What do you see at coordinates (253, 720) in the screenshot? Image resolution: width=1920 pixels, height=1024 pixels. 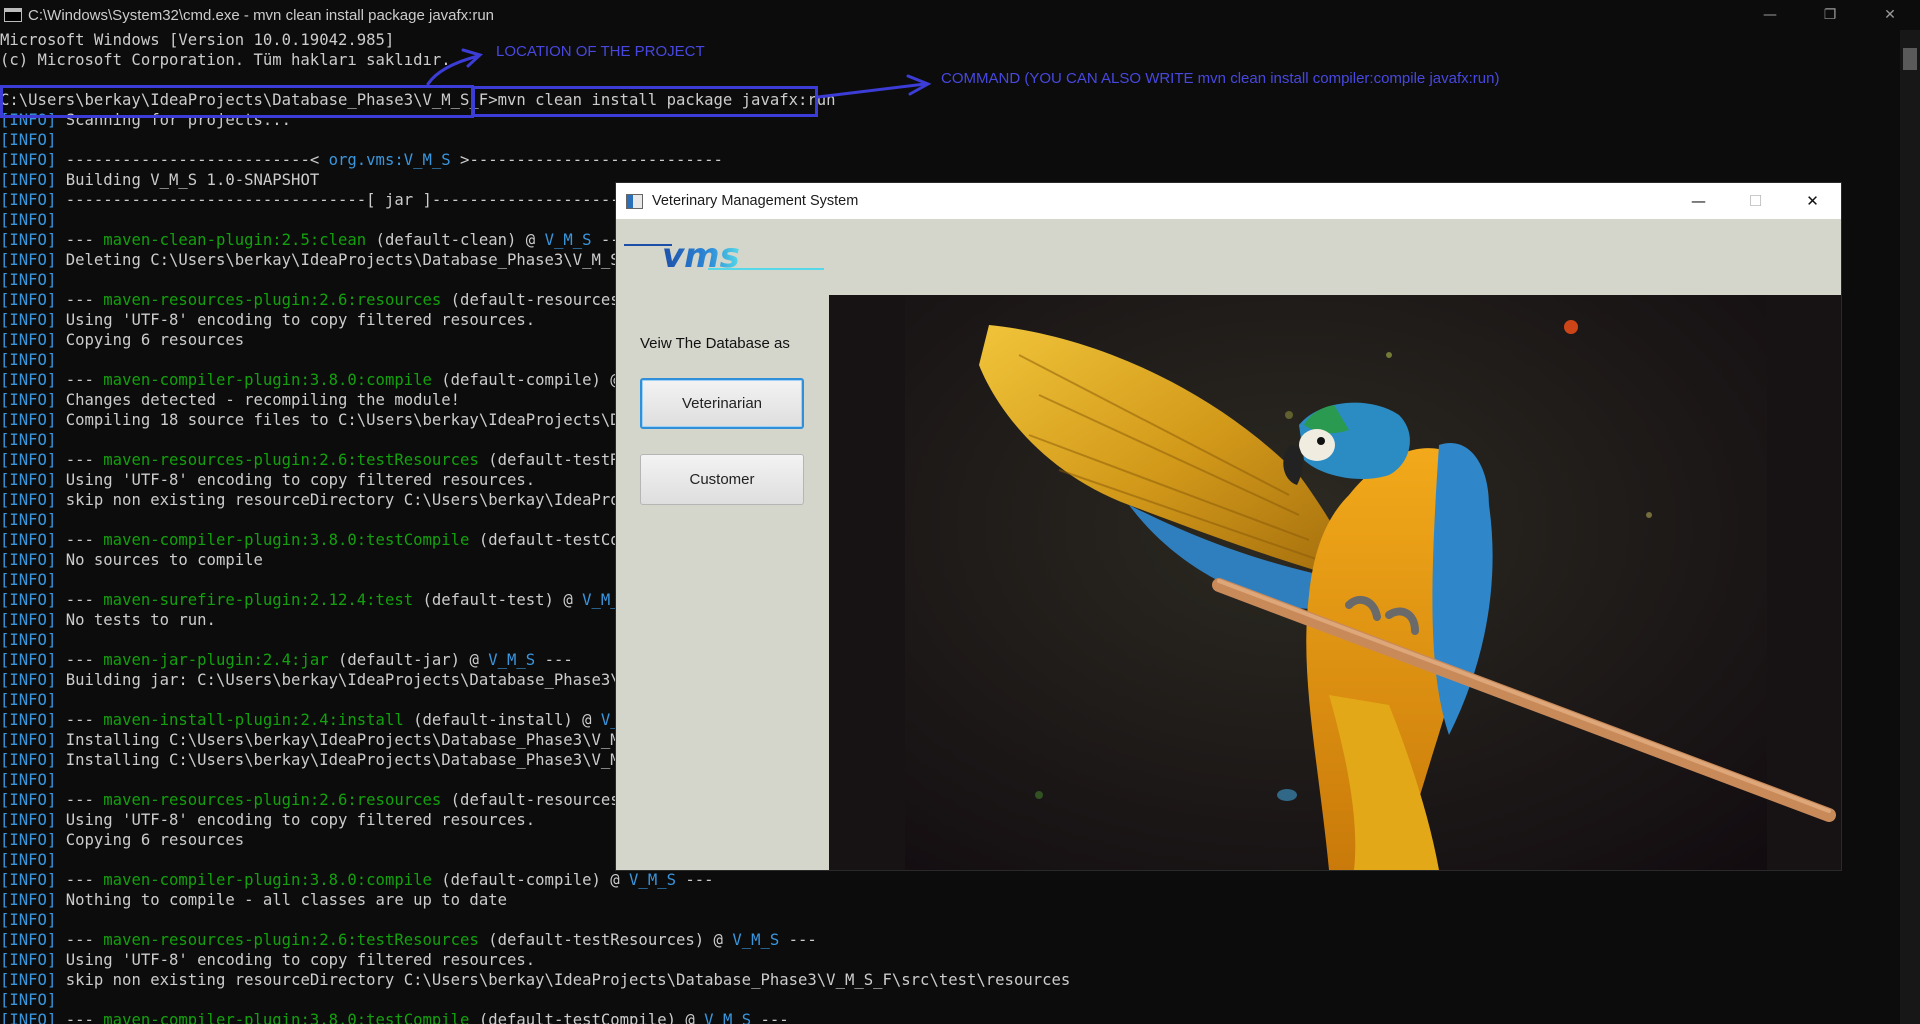 I see `plugin-goal: maven-install-plugin:2.4:install` at bounding box center [253, 720].